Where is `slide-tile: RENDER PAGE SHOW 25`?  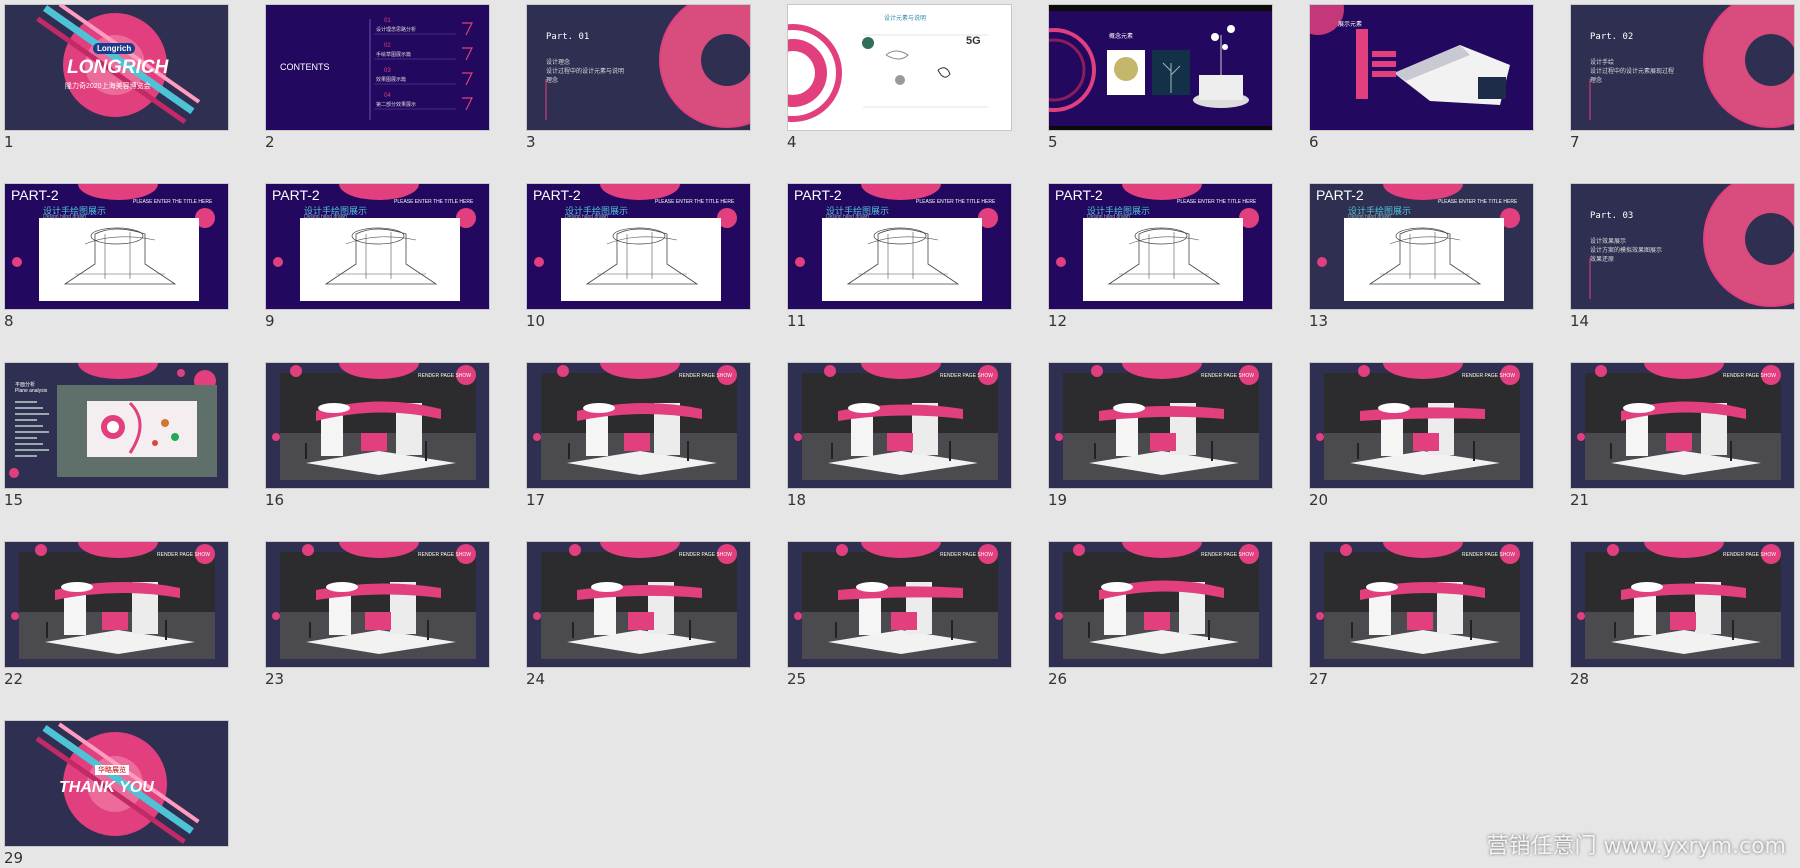
slide-tile: RENDER PAGE SHOW 25 is located at coordinates (899, 614).